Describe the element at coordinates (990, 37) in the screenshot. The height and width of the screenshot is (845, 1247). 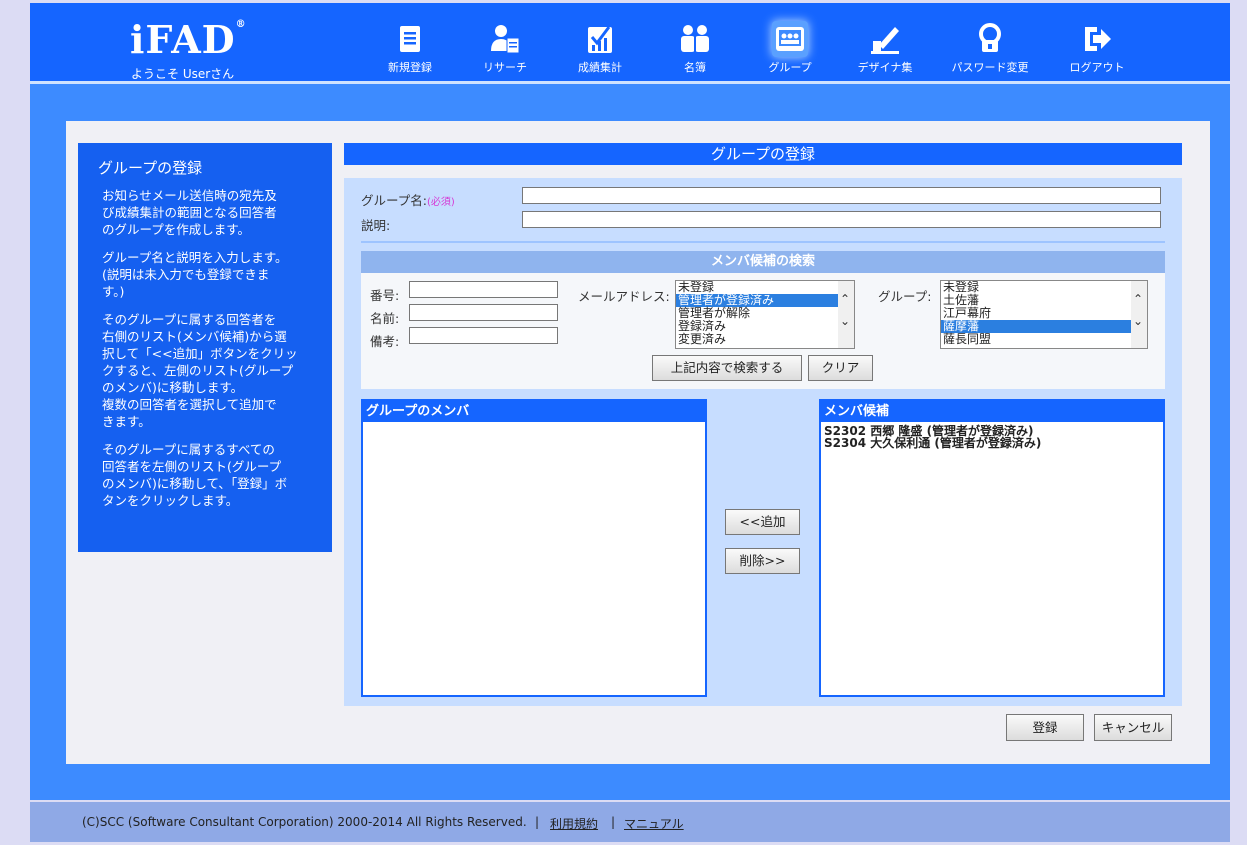
I see `key-lock-icon` at that location.